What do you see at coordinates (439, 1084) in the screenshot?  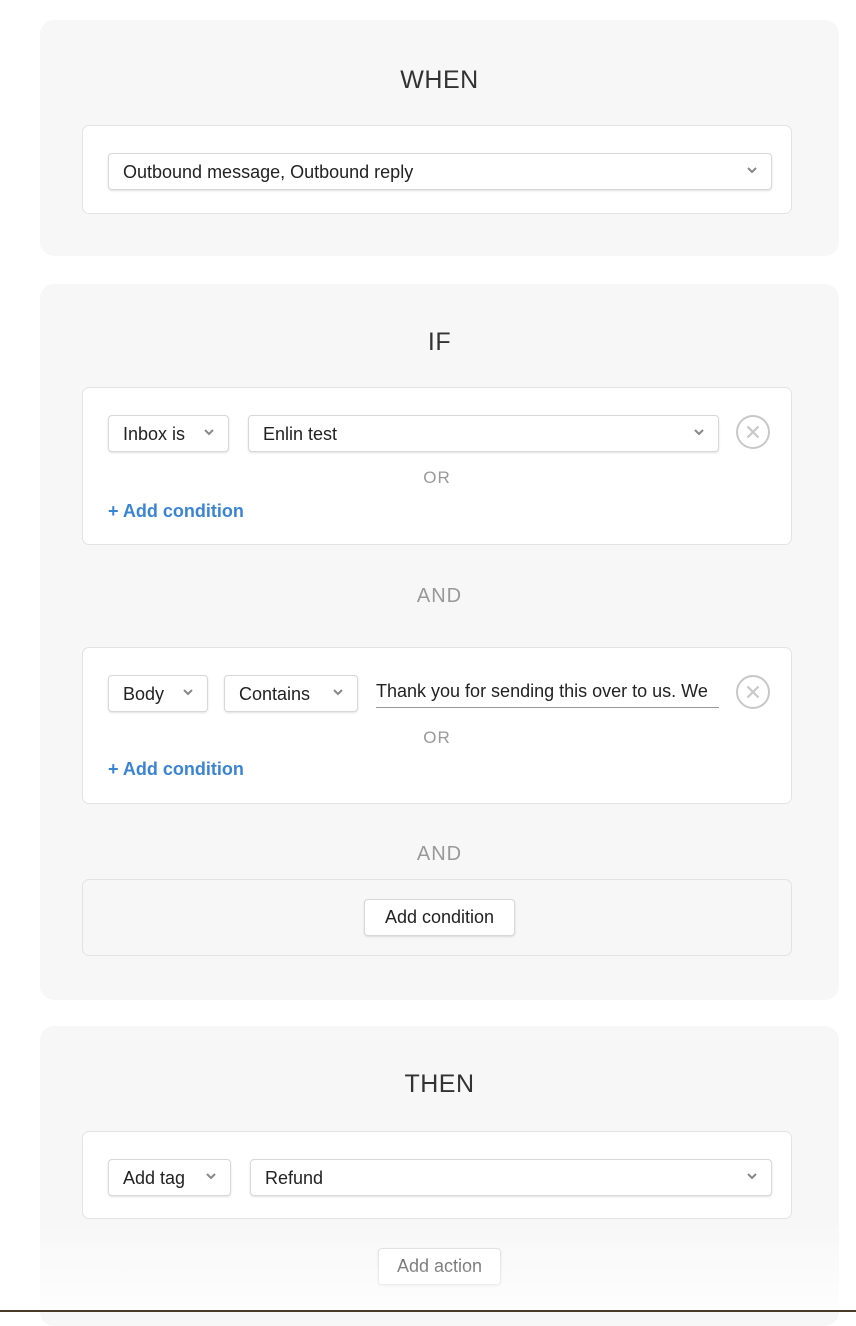 I see `then-title: THEN` at bounding box center [439, 1084].